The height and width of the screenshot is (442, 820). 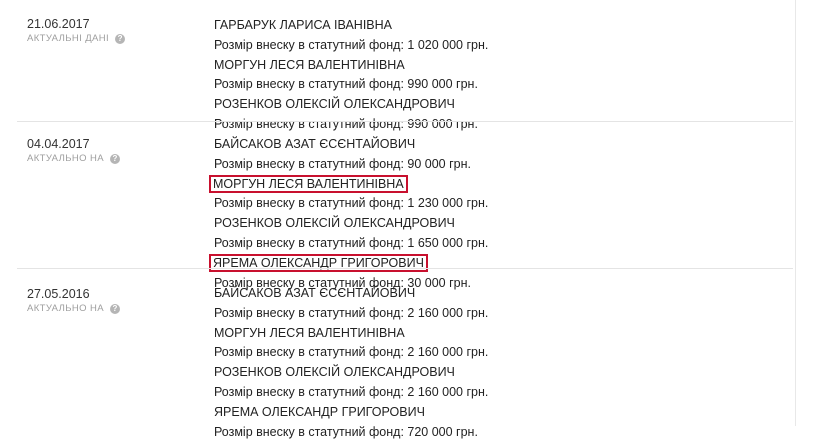 I want to click on founder-name-highlighted: ЯРЕМА ОЛЕКСАНДР ГРИГОРОВИЧ, so click(x=348, y=263).